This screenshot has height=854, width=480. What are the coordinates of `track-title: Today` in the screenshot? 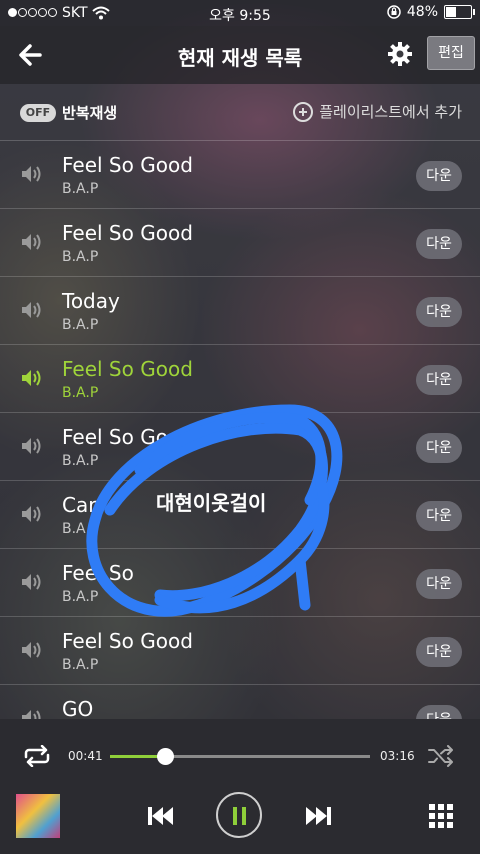 It's located at (91, 301).